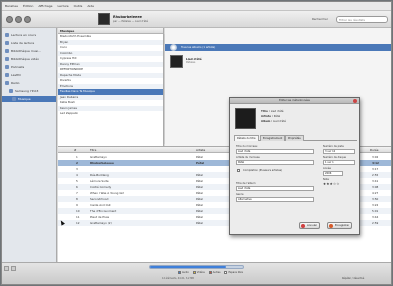 The image size is (393, 286). I want to click on track-artist-field: Pétal, so click(275, 162).